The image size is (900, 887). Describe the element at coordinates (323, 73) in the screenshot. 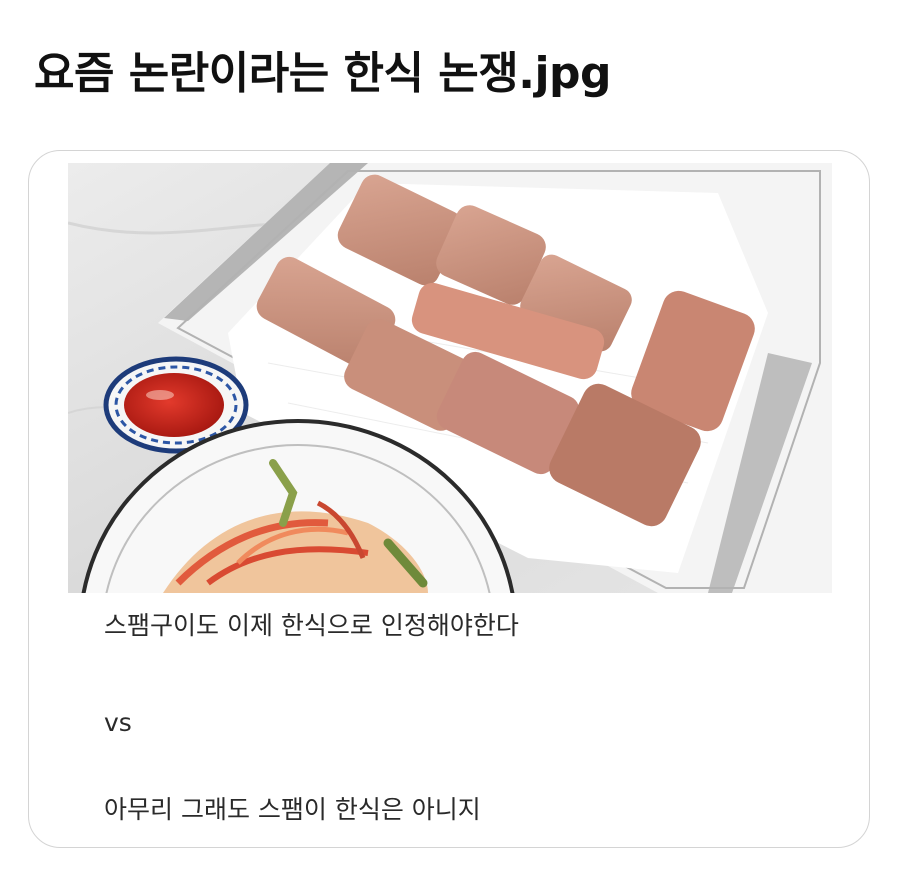

I see `post-title: 요즘 논란이라는 한식 논쟁.jpg` at that location.